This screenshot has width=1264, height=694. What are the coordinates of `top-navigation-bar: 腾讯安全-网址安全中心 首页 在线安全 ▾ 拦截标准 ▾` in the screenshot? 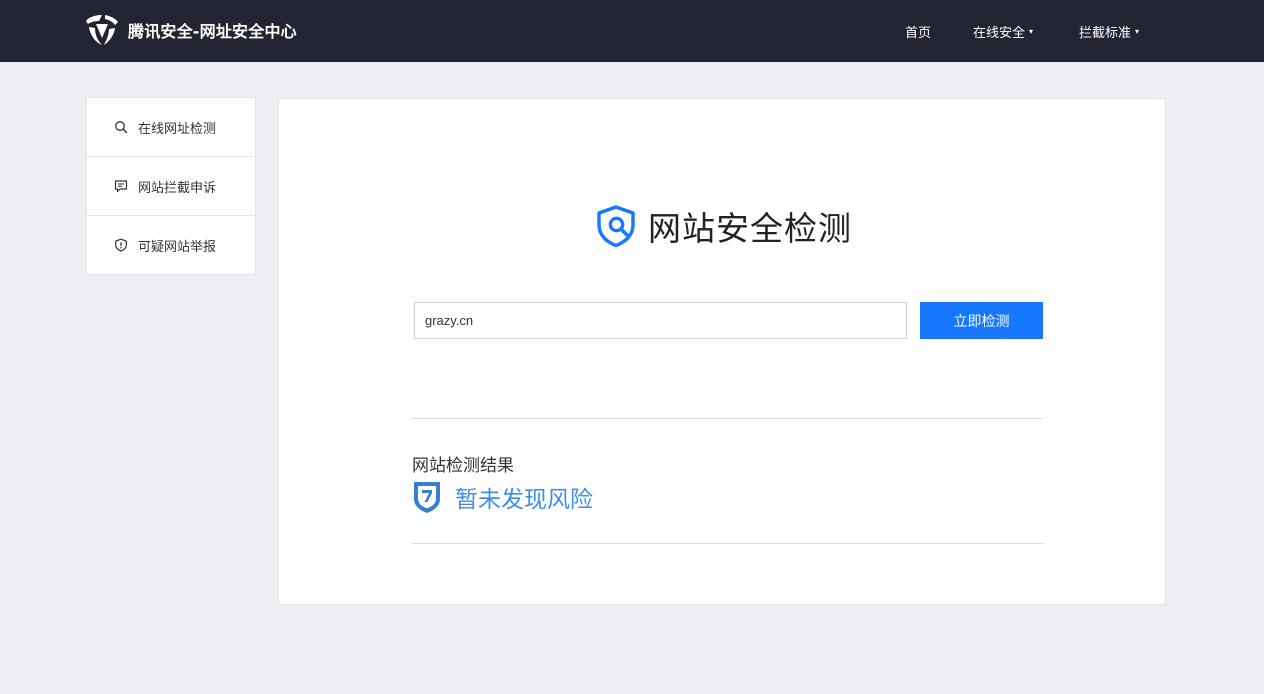 It's located at (632, 31).